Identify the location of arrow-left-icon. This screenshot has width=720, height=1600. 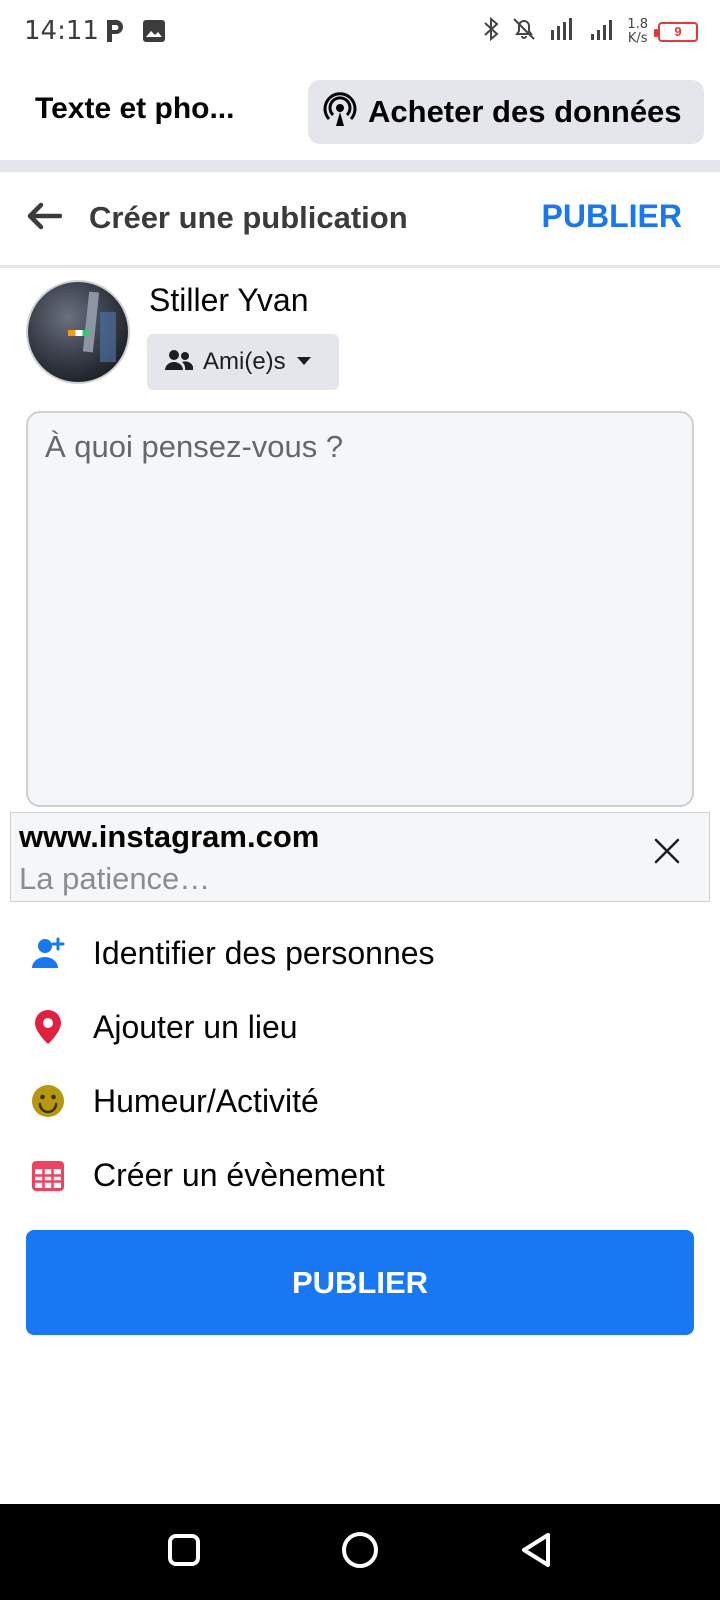
(44, 218).